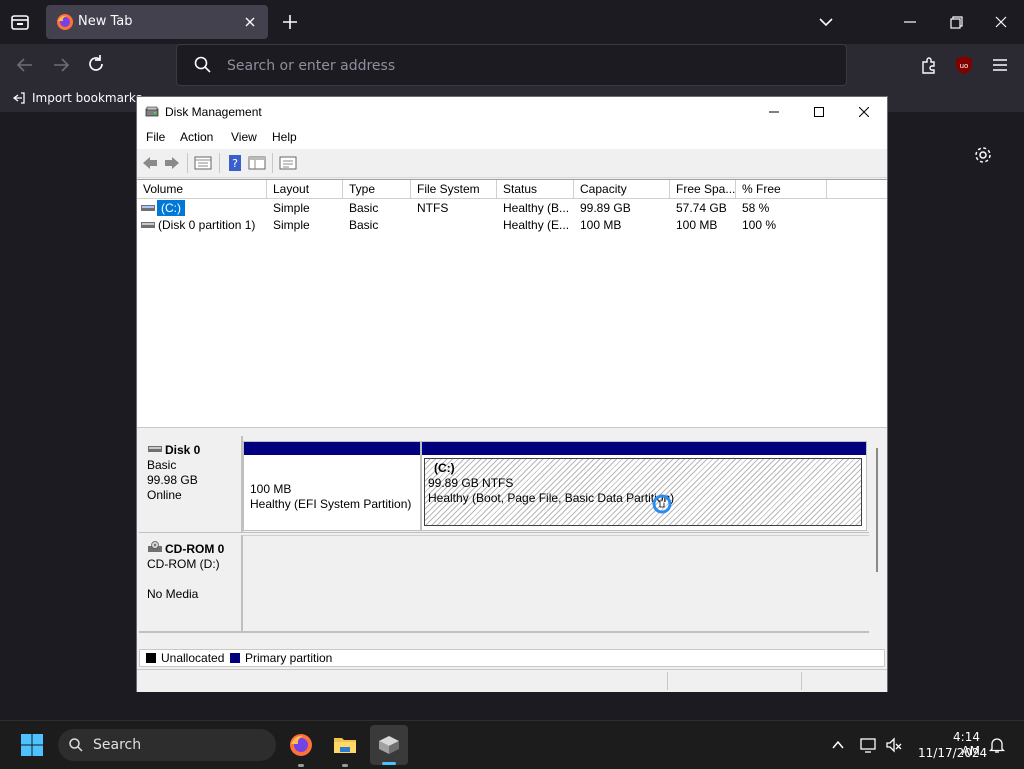 Image resolution: width=1024 pixels, height=769 pixels. I want to click on legend-label-primary: Primary partition, so click(289, 658).